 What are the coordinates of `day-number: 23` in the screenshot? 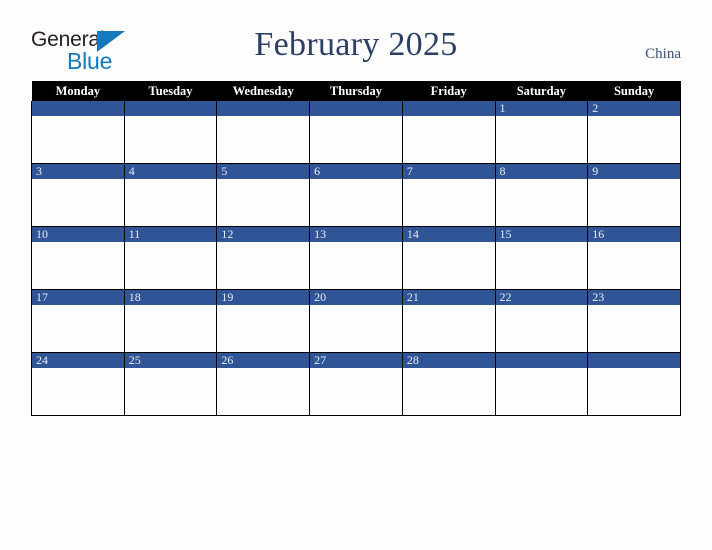 It's located at (598, 297).